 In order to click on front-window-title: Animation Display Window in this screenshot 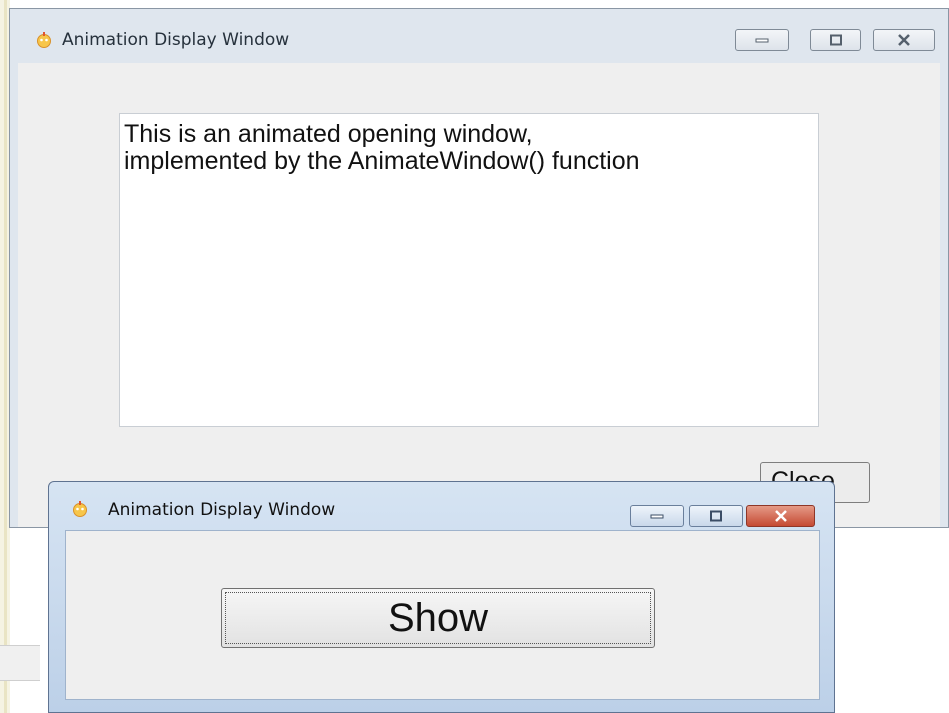, I will do `click(222, 510)`.